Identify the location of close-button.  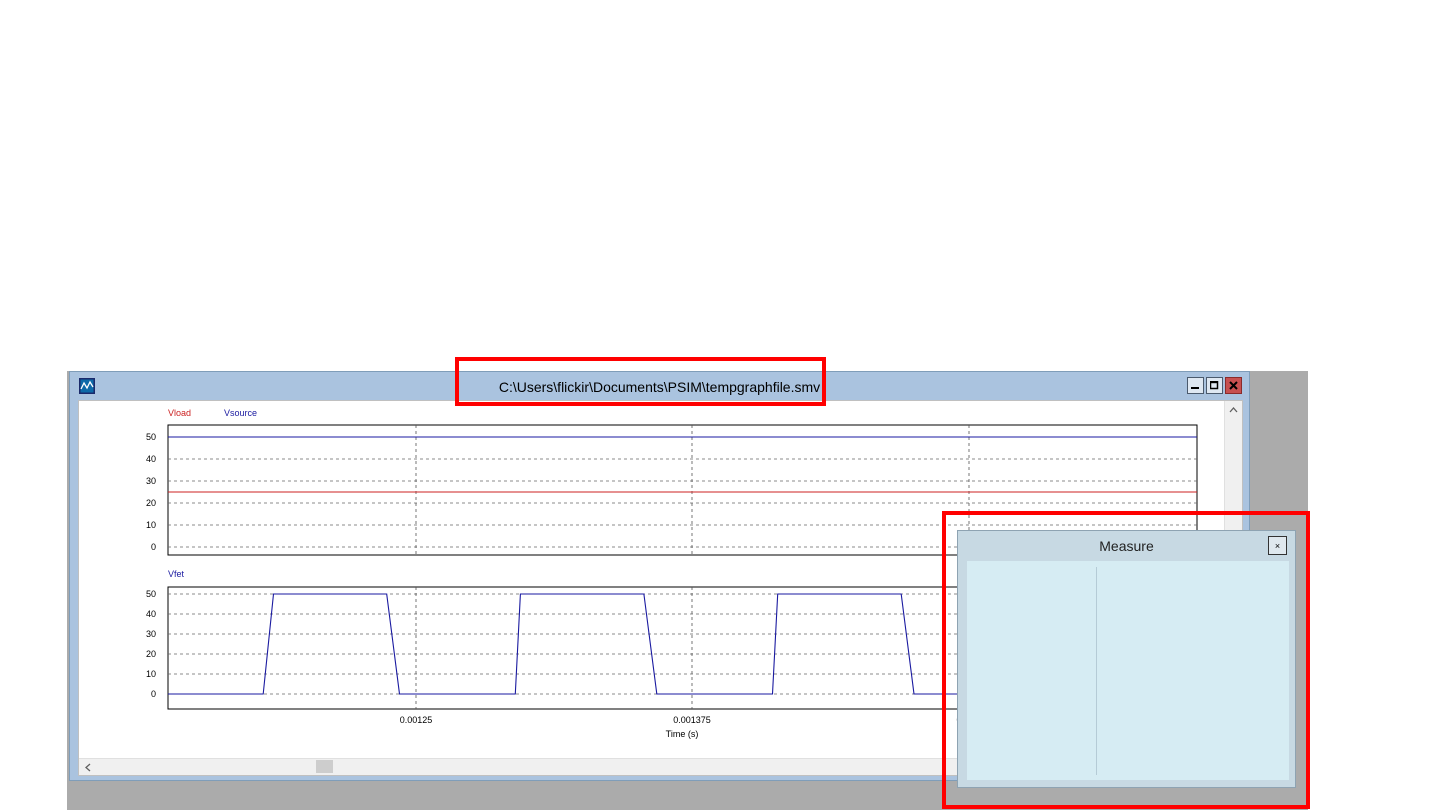
(1233, 385).